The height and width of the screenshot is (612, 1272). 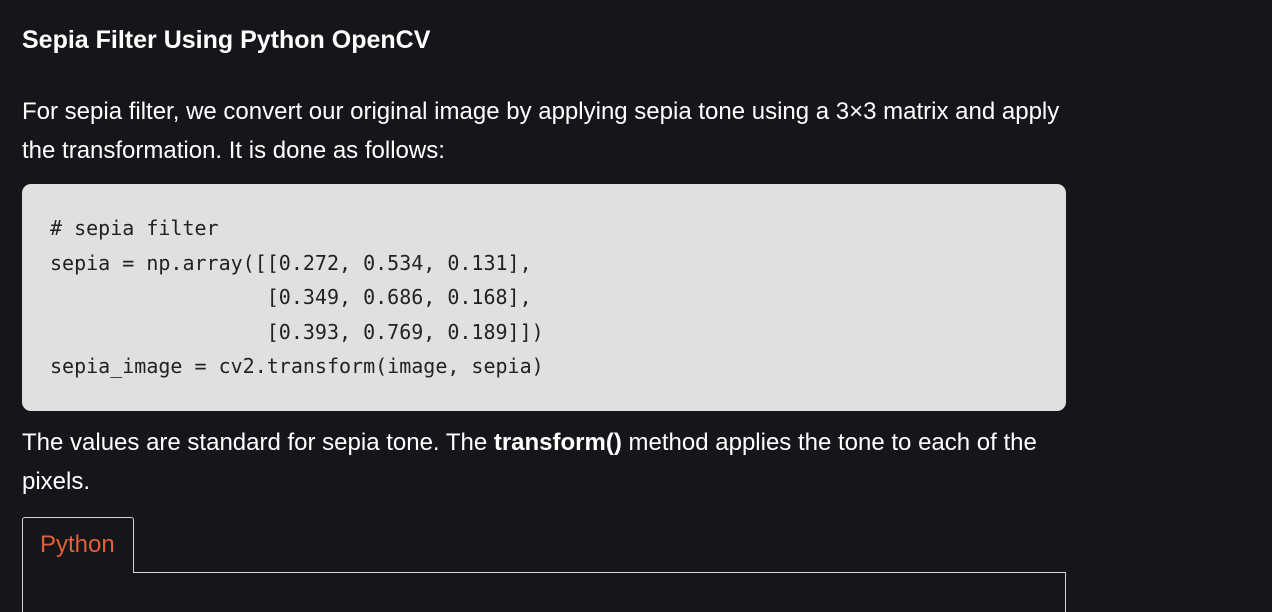 What do you see at coordinates (226, 40) in the screenshot?
I see `section-heading: Sepia Filter Using Python OpenCV` at bounding box center [226, 40].